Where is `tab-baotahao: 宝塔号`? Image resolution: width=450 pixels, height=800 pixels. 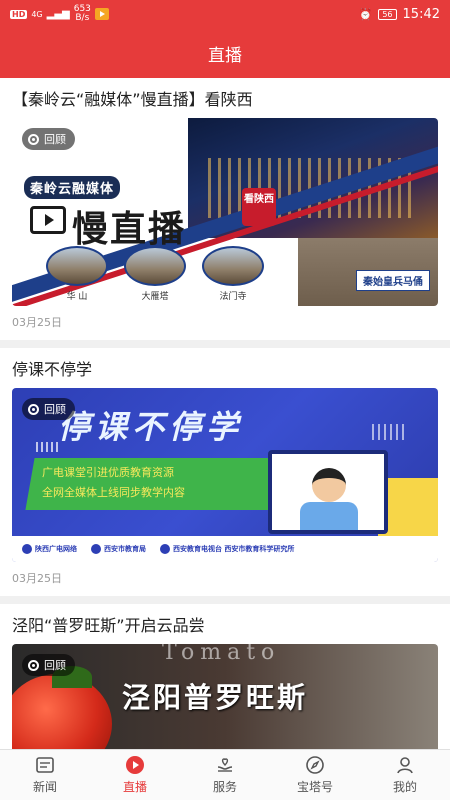
tab-baotahao: 宝塔号 is located at coordinates (315, 775).